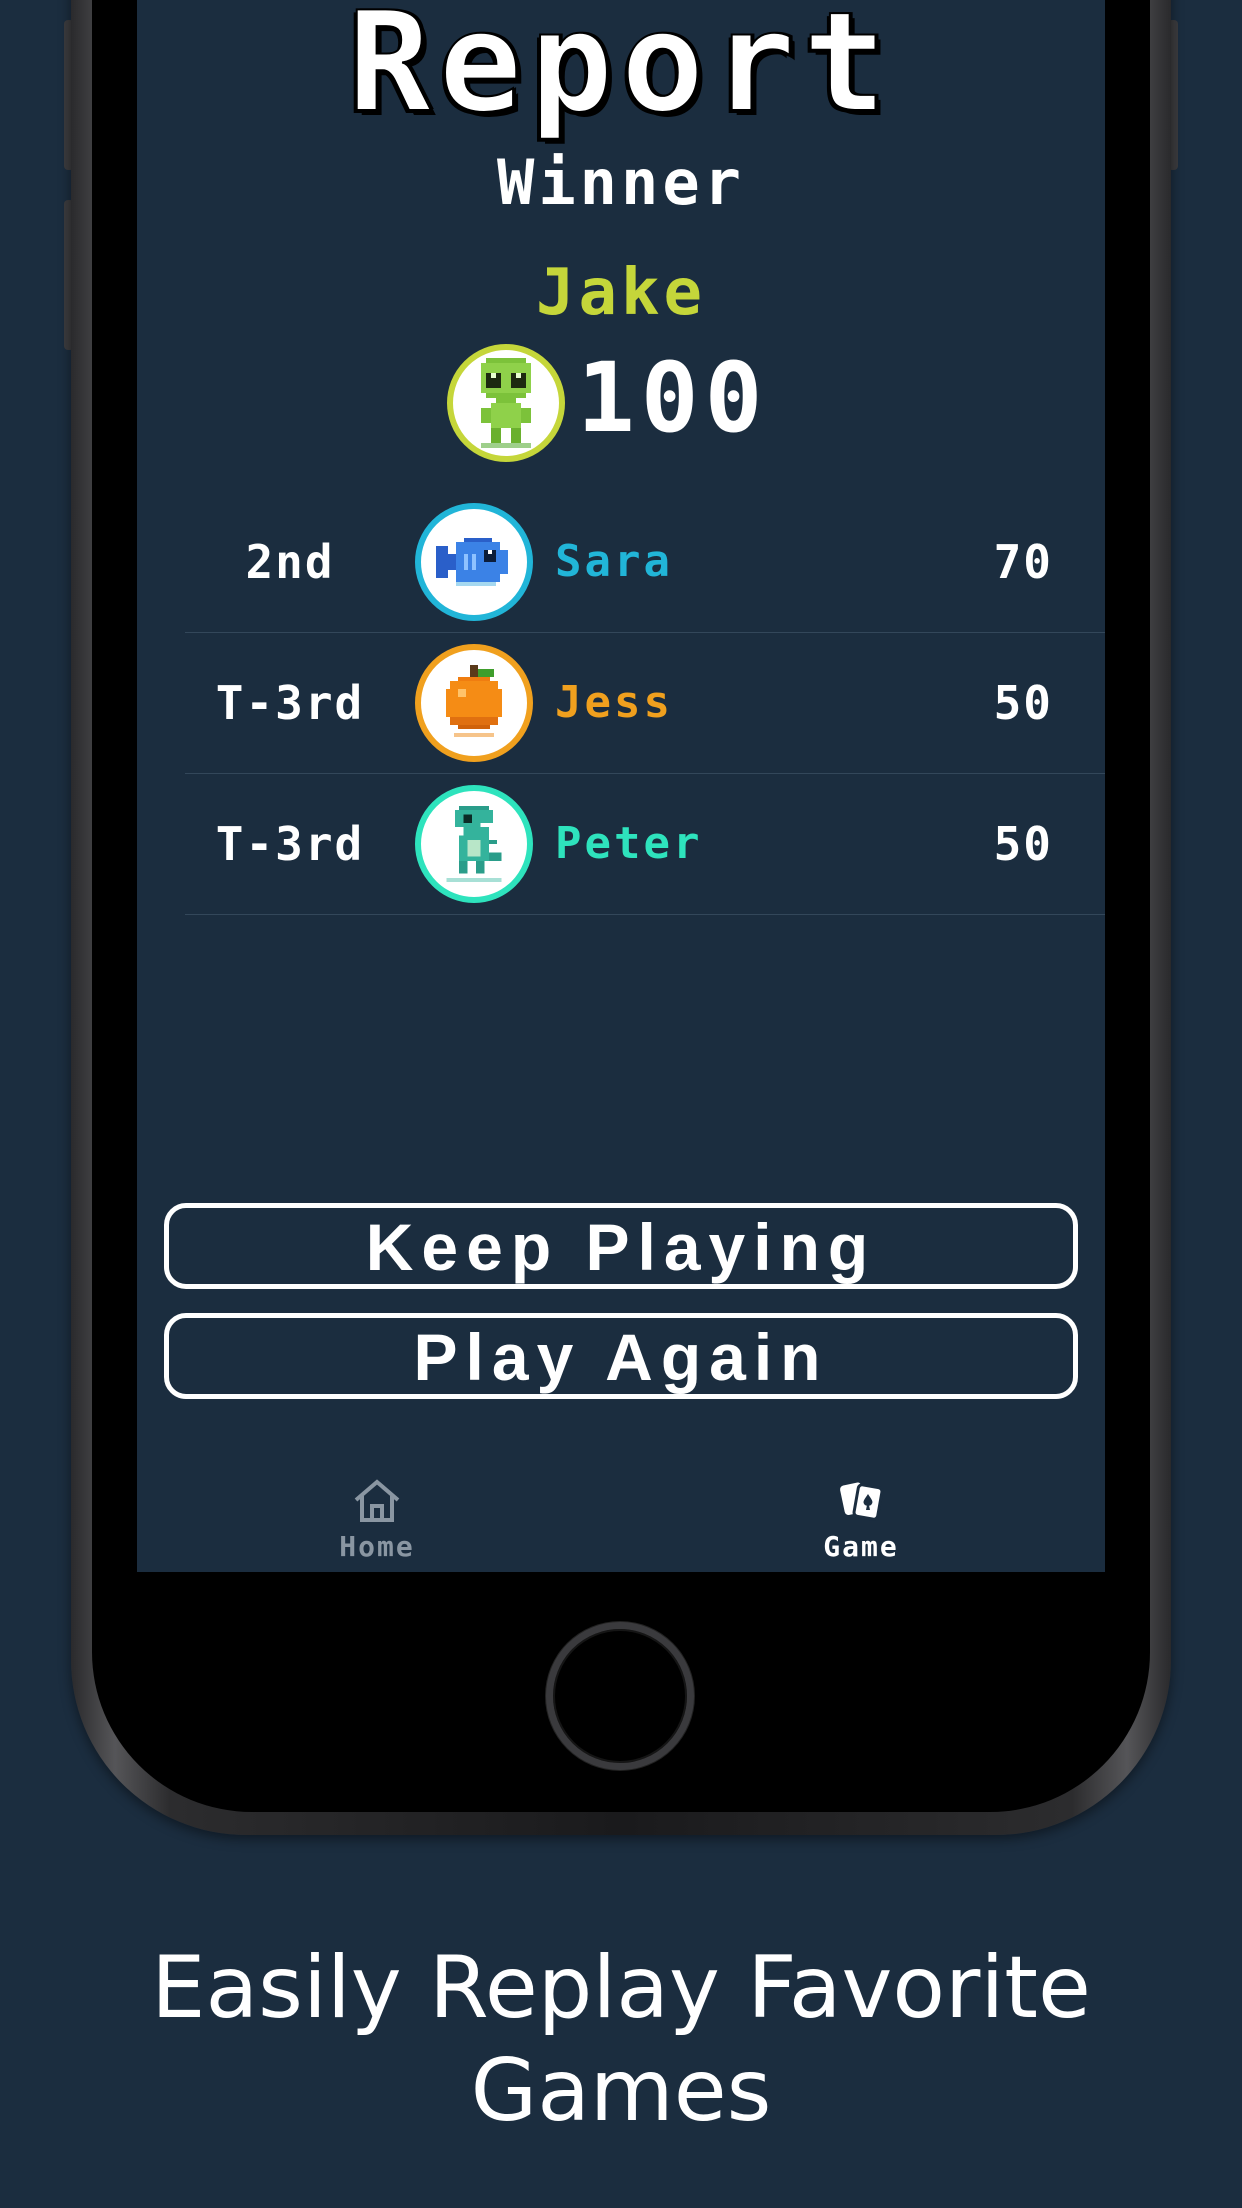  I want to click on cards-icon, so click(861, 1505).